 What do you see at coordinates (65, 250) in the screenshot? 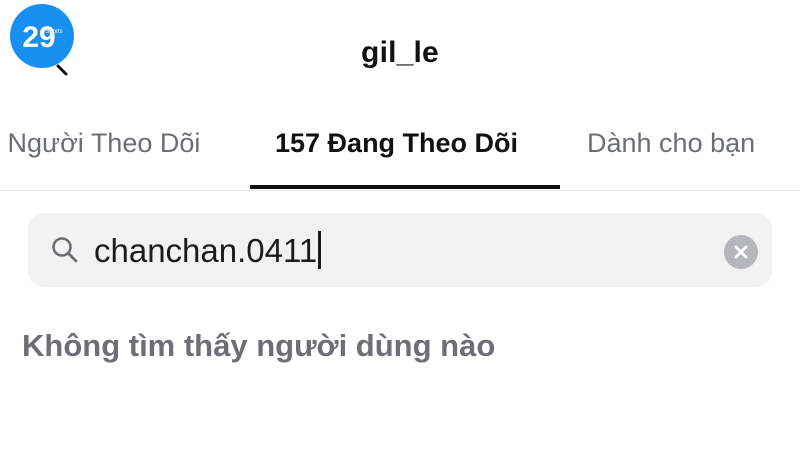
I see `search-icon` at bounding box center [65, 250].